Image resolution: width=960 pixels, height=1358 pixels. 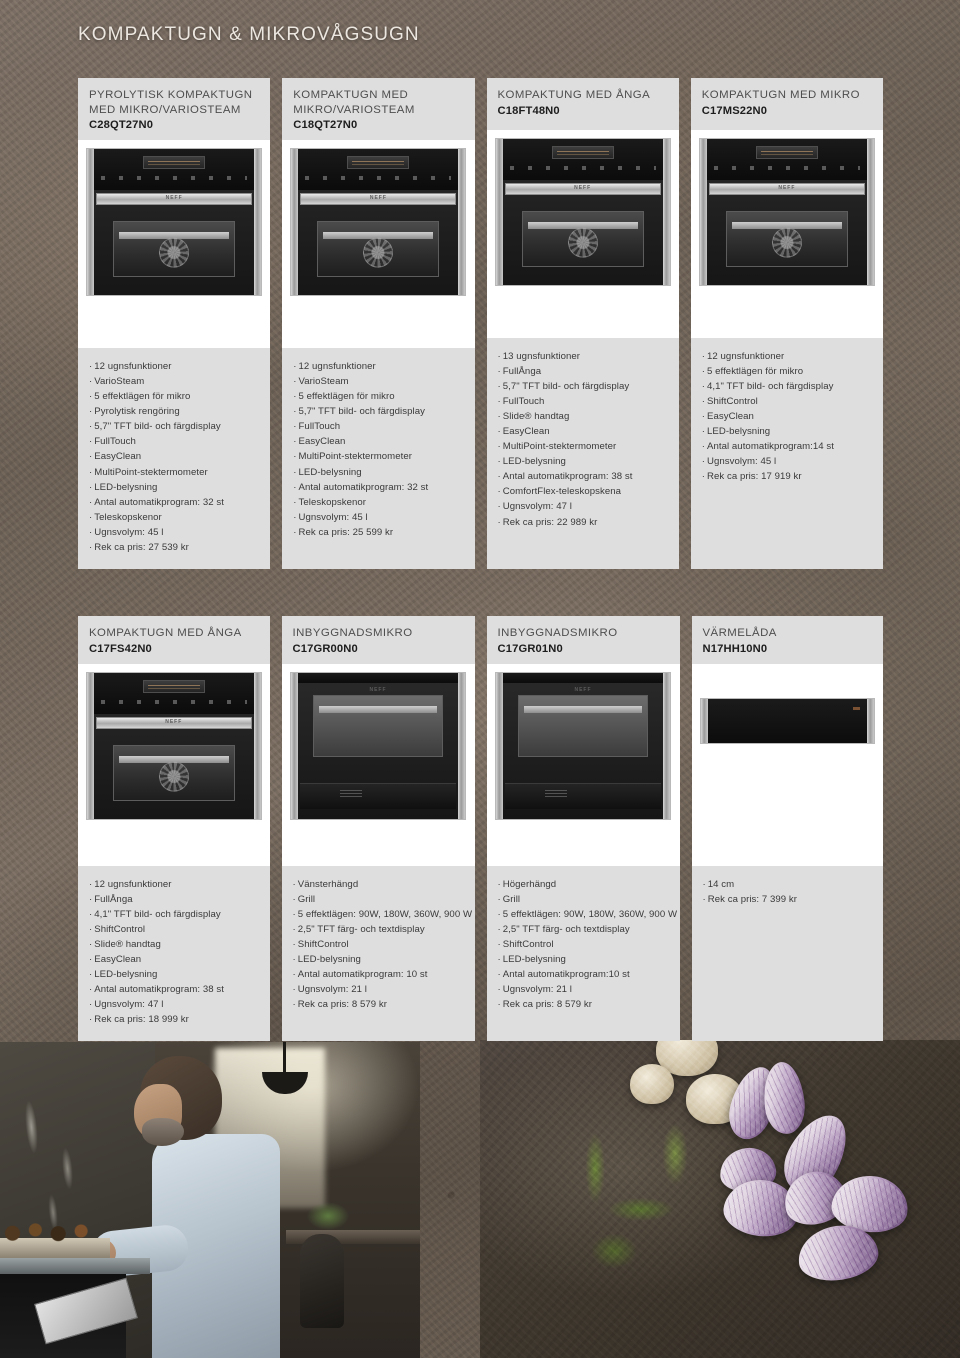 I want to click on product-title: INBYGGNADSMIKRO, so click(x=352, y=633).